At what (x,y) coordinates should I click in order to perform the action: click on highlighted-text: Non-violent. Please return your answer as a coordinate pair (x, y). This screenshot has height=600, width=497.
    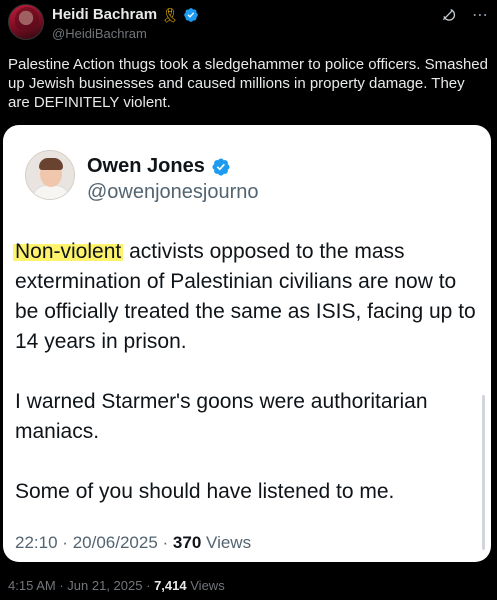
    Looking at the image, I should click on (68, 251).